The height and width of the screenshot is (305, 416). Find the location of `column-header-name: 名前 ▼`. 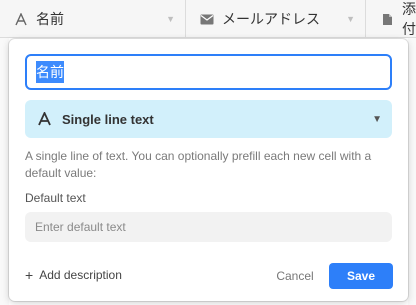

column-header-name: 名前 ▼ is located at coordinates (93, 19).